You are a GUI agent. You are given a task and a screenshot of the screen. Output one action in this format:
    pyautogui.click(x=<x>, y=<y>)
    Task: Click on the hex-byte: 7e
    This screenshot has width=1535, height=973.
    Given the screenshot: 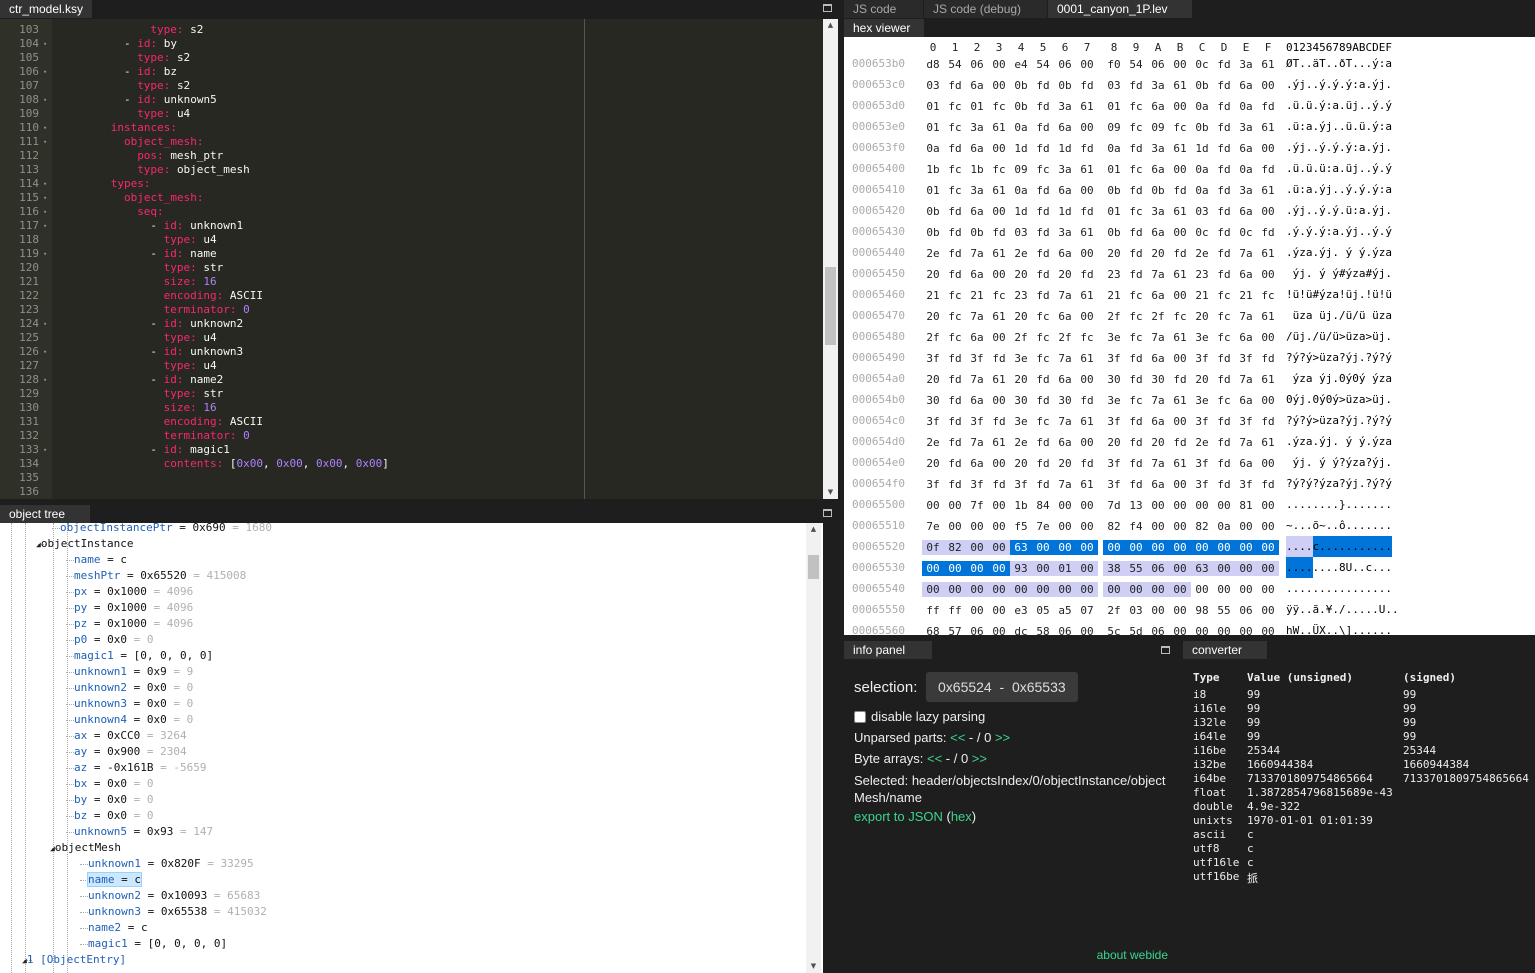 What is the action you would take?
    pyautogui.click(x=1043, y=526)
    